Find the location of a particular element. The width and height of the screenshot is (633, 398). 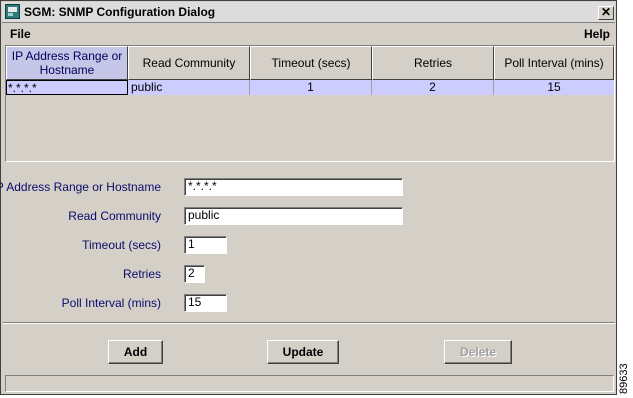

column-header-timeout: Timeout (secs) is located at coordinates (311, 63).